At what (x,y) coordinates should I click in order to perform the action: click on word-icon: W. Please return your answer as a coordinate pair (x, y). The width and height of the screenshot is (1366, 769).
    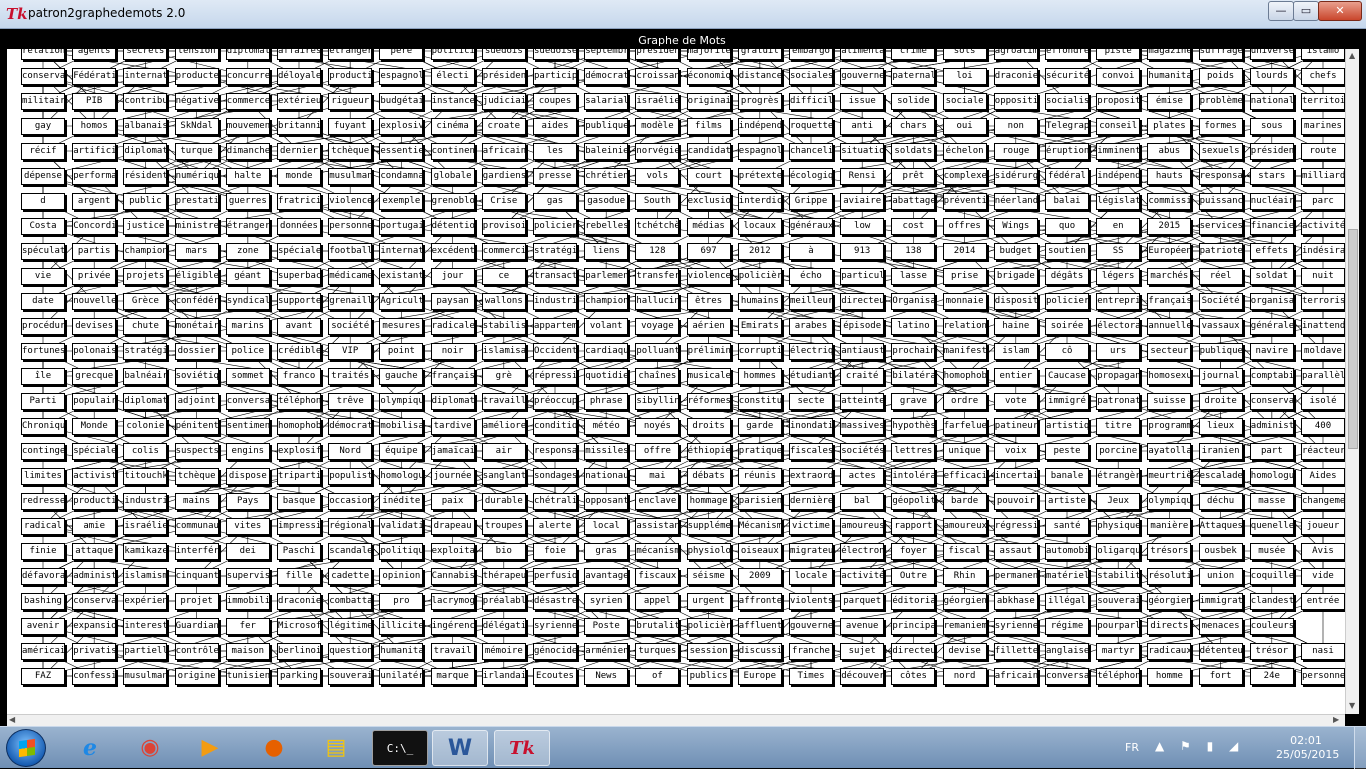
    Looking at the image, I should click on (460, 748).